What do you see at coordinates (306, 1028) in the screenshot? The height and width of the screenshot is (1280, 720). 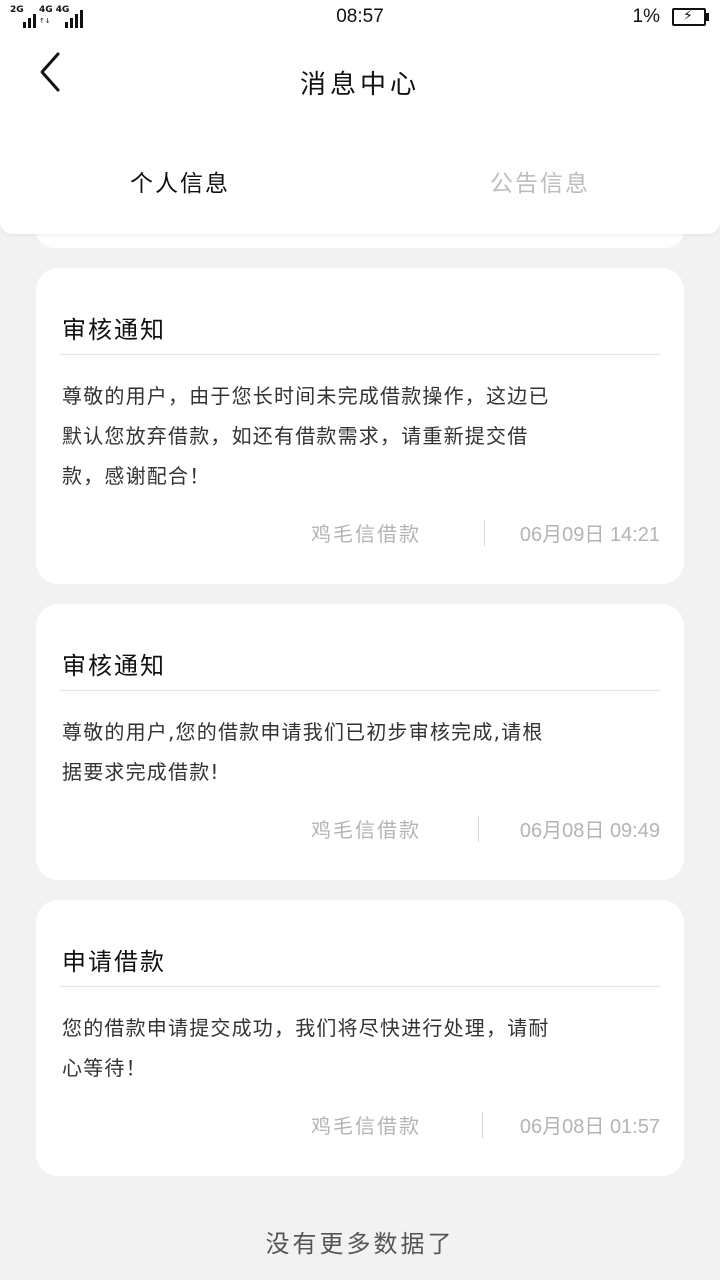 I see `message-body-line: 您的借款申请提交成功，我们将尽快进行处理，请耐` at bounding box center [306, 1028].